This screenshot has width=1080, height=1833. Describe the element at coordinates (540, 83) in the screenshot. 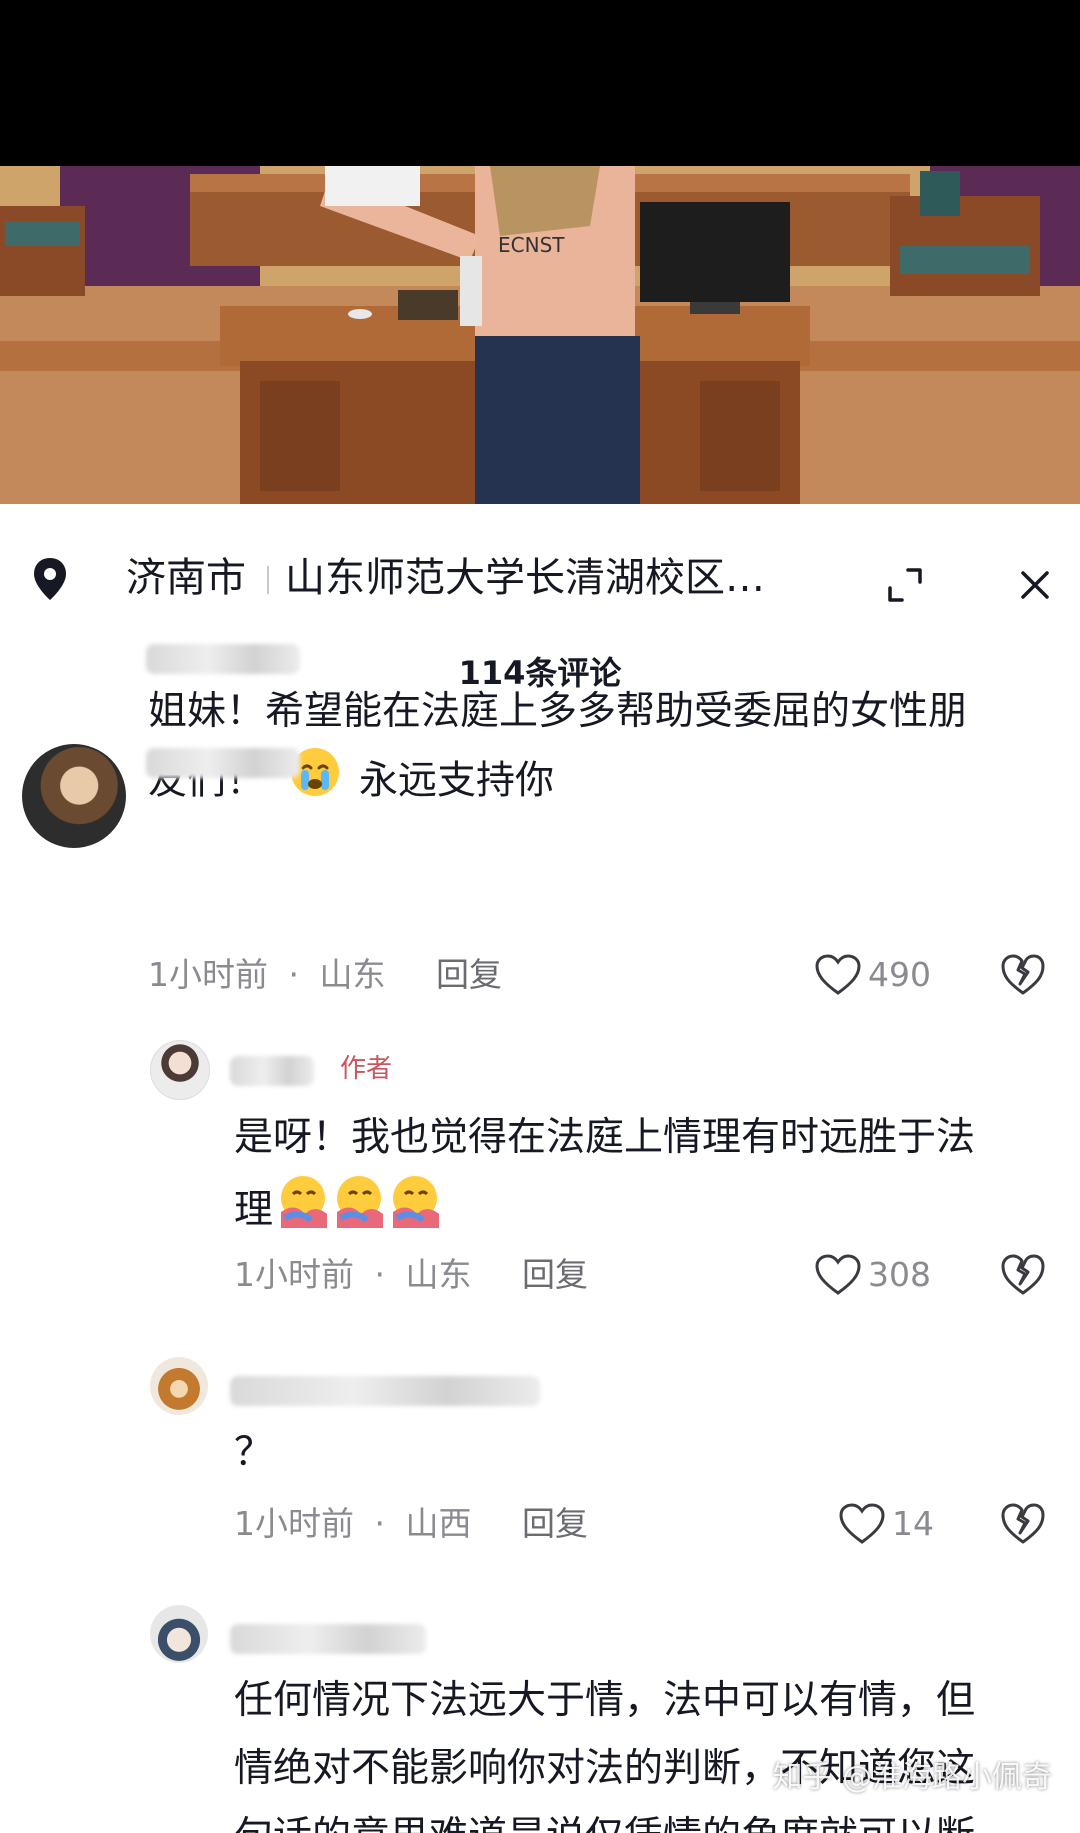

I see `black-top-bar` at that location.